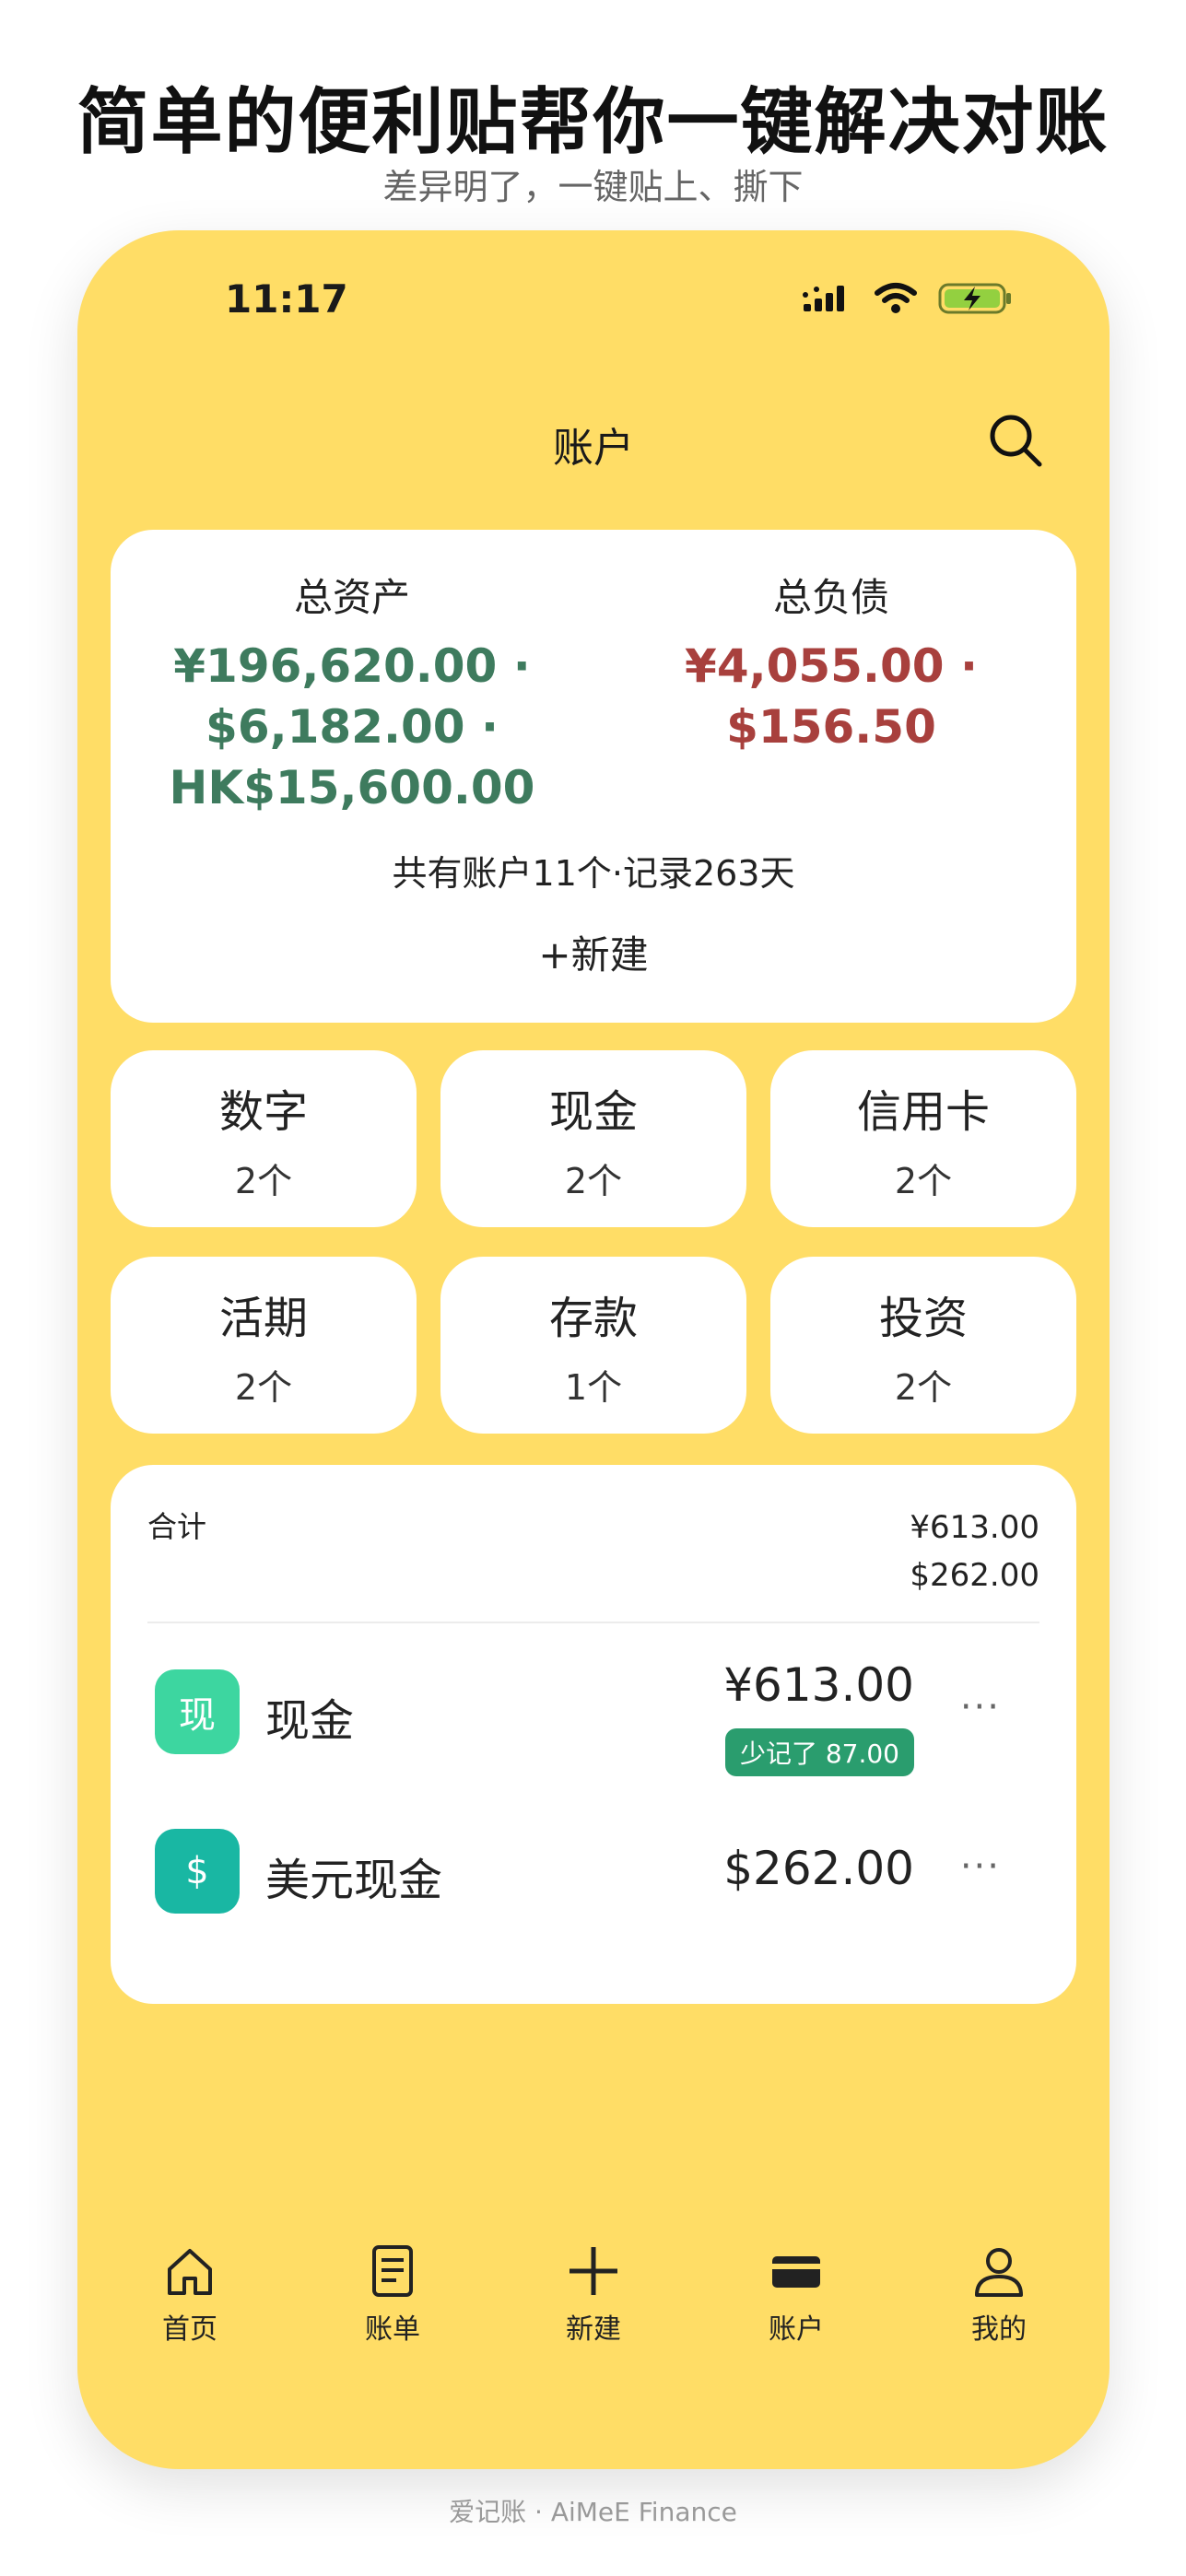 This screenshot has width=1186, height=2576. What do you see at coordinates (593, 2330) in the screenshot?
I see `tab-label: 新建` at bounding box center [593, 2330].